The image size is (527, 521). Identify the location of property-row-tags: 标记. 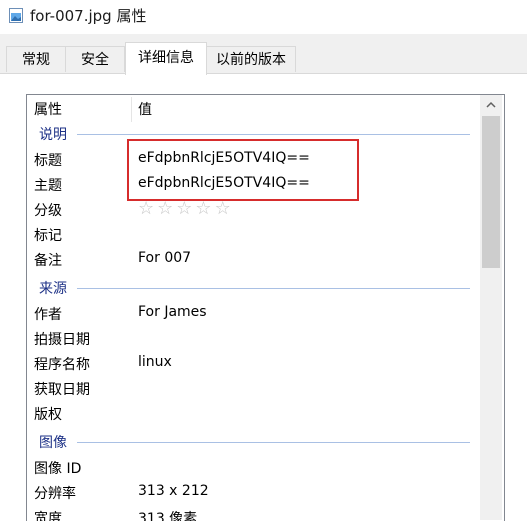
(254, 235).